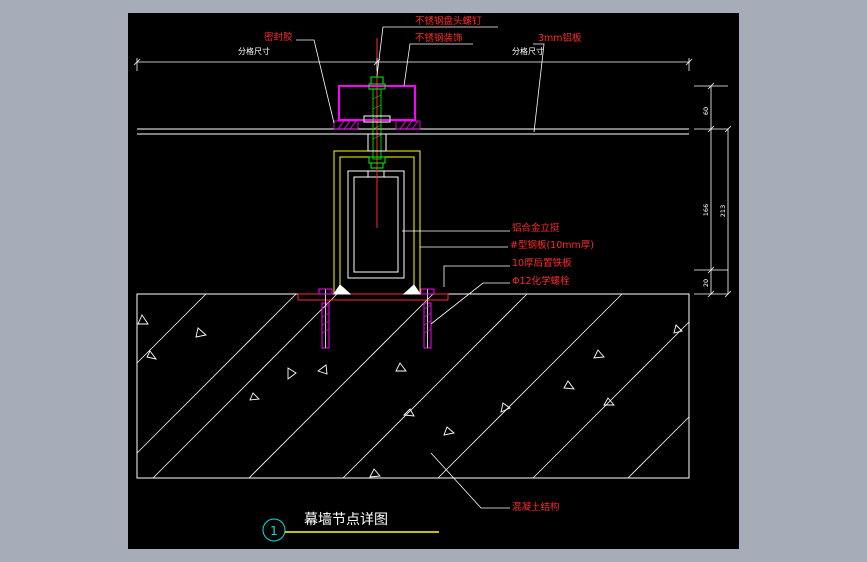 The image size is (867, 562). I want to click on detail-number: 1, so click(274, 531).